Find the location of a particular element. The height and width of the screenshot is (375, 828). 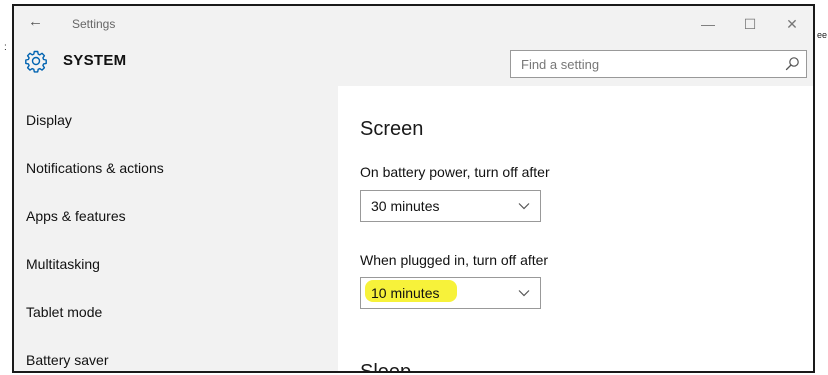

battery-timeout-value: 30 minutes is located at coordinates (405, 206).